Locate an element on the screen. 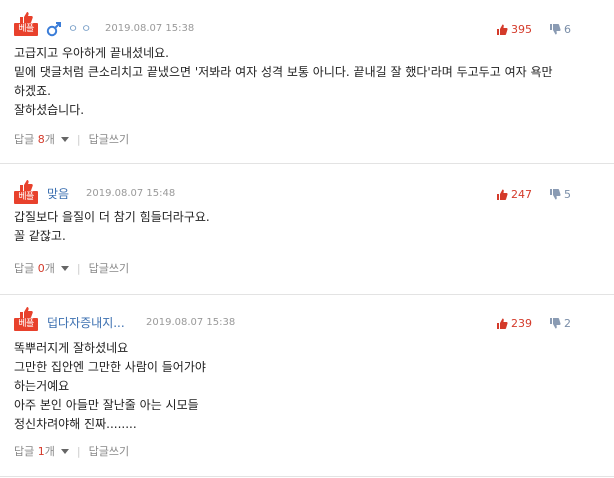 Image resolution: width=614 pixels, height=478 pixels. comment-line: 꼴 같잖고. is located at coordinates (40, 236).